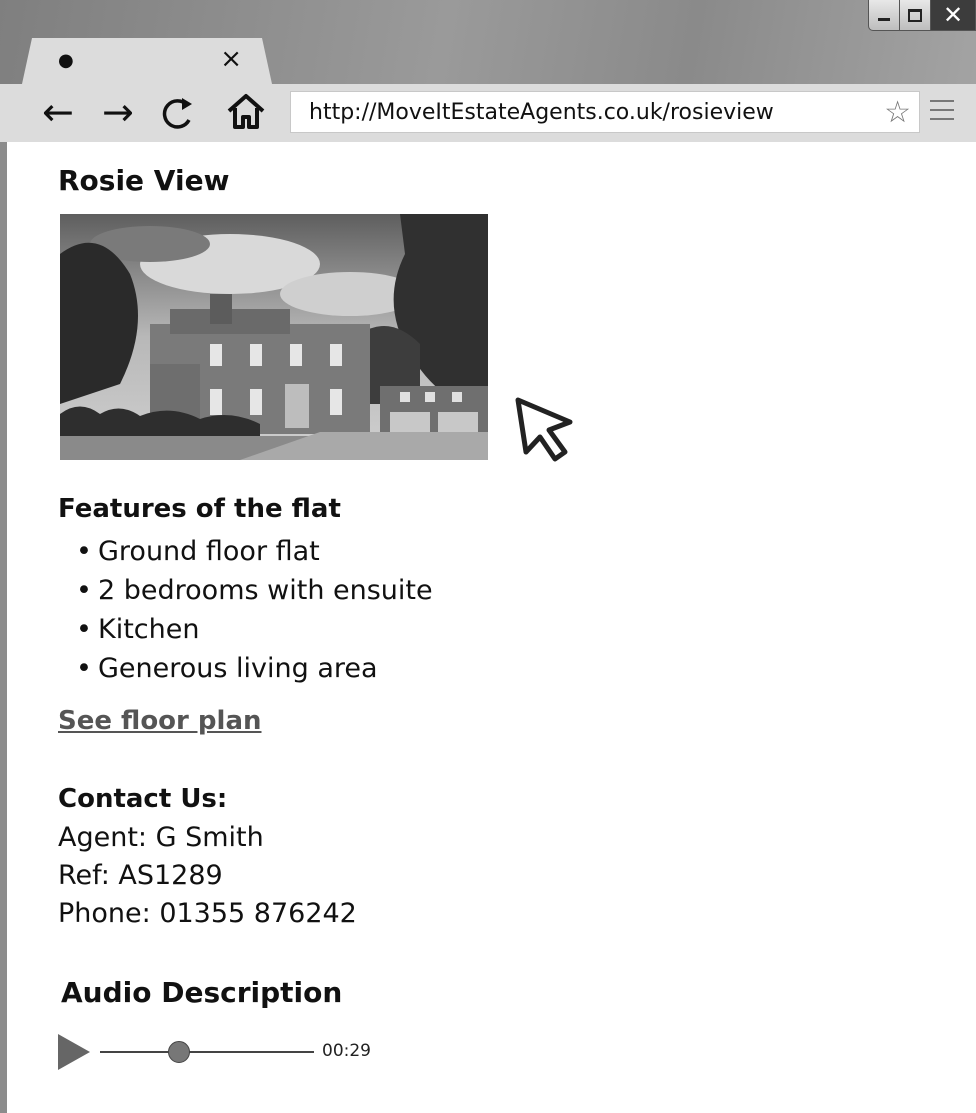 The width and height of the screenshot is (976, 1113). Describe the element at coordinates (245, 590) in the screenshot. I see `list-item: 2 bedrooms with ensuite` at that location.